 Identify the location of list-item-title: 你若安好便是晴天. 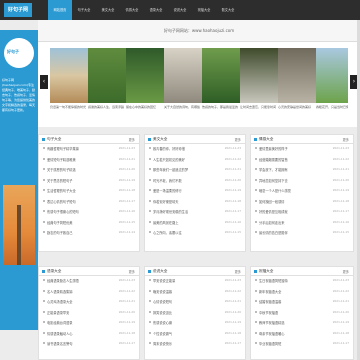
(186, 201).